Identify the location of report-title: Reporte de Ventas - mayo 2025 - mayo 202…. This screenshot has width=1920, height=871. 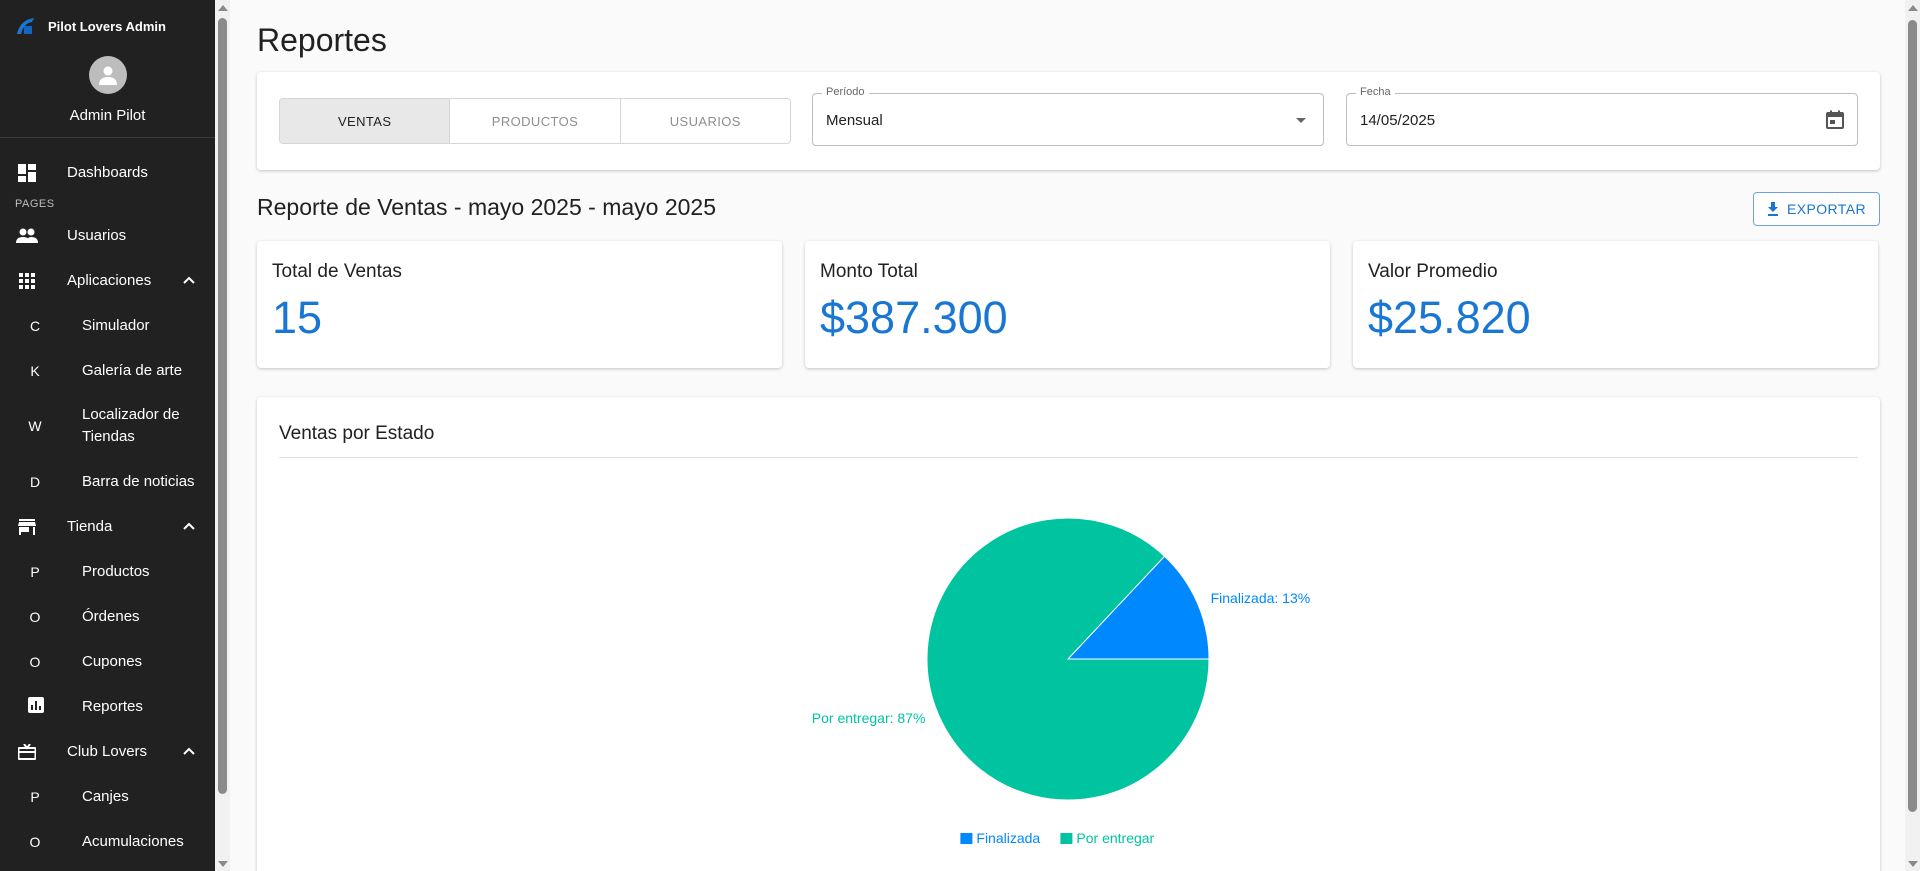
(487, 207).